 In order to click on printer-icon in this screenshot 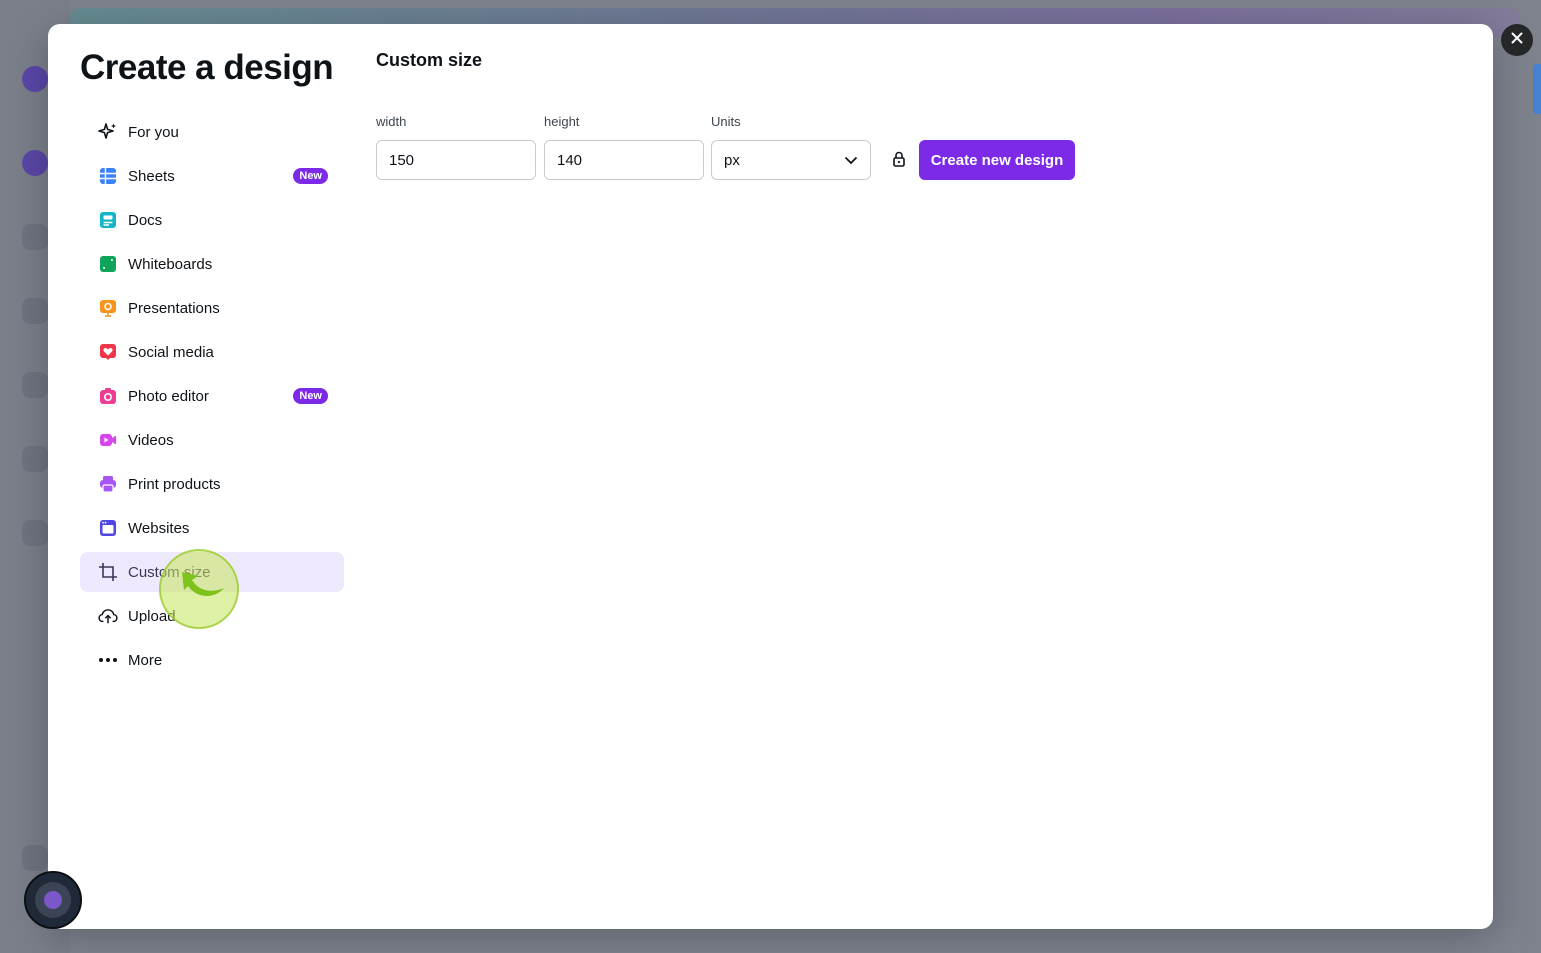, I will do `click(108, 484)`.